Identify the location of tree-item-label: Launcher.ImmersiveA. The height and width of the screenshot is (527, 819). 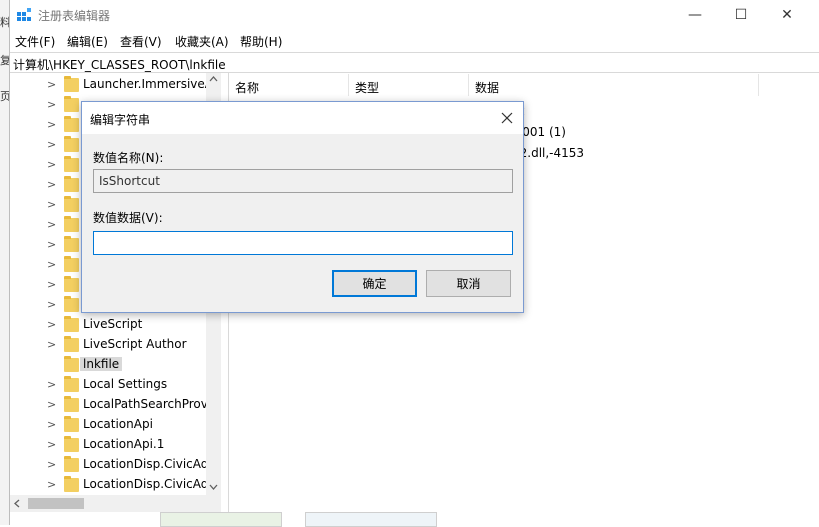
(148, 84).